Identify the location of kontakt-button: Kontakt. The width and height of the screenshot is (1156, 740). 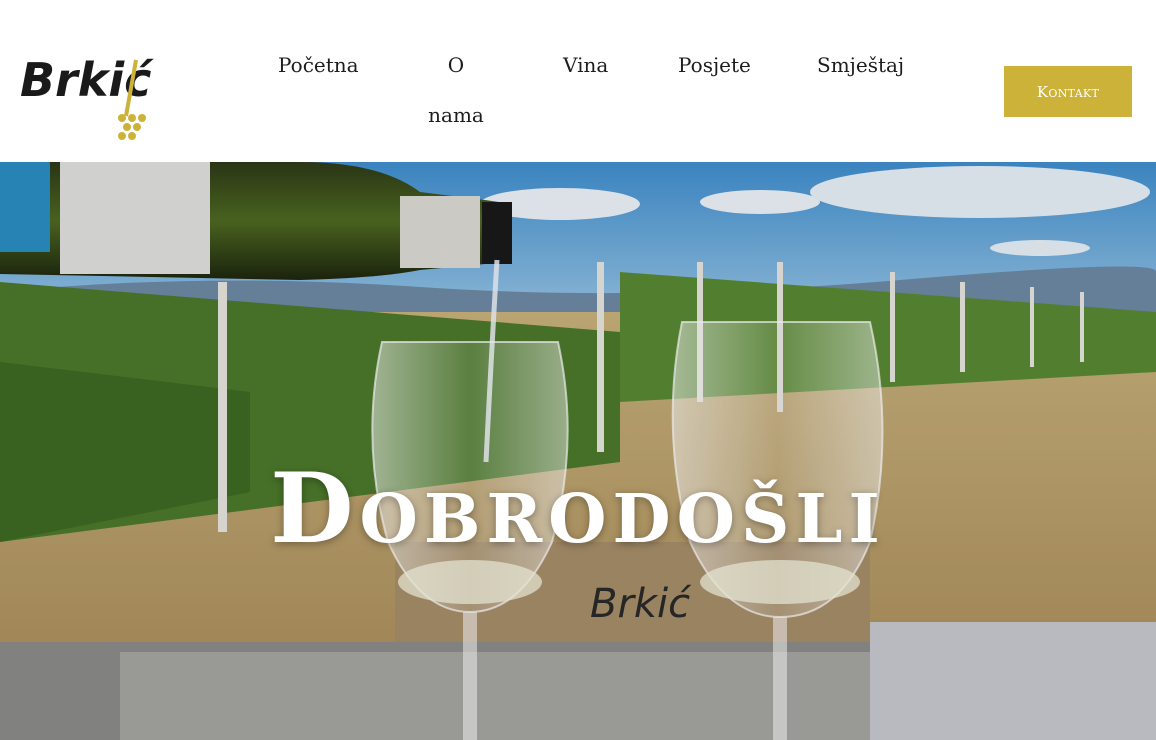
(1068, 91).